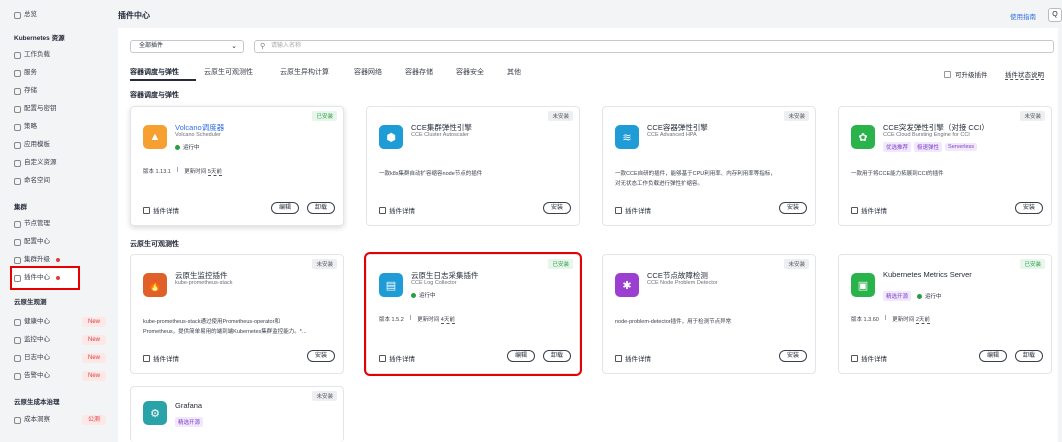 The width and height of the screenshot is (1062, 442). What do you see at coordinates (237, 414) in the screenshot?
I see `plugin-card-grafana: 未安装 ⚙ Grafana 精选开源` at bounding box center [237, 414].